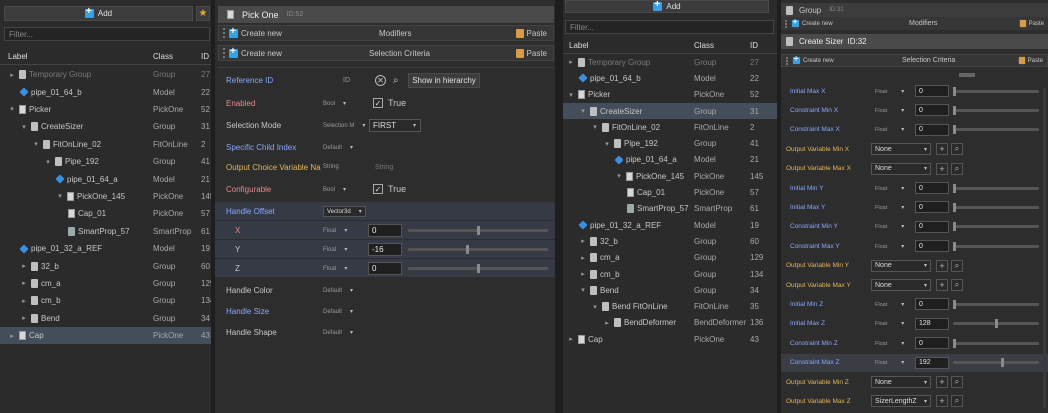 The width and height of the screenshot is (1048, 413). I want to click on col-id: ID, so click(754, 45).